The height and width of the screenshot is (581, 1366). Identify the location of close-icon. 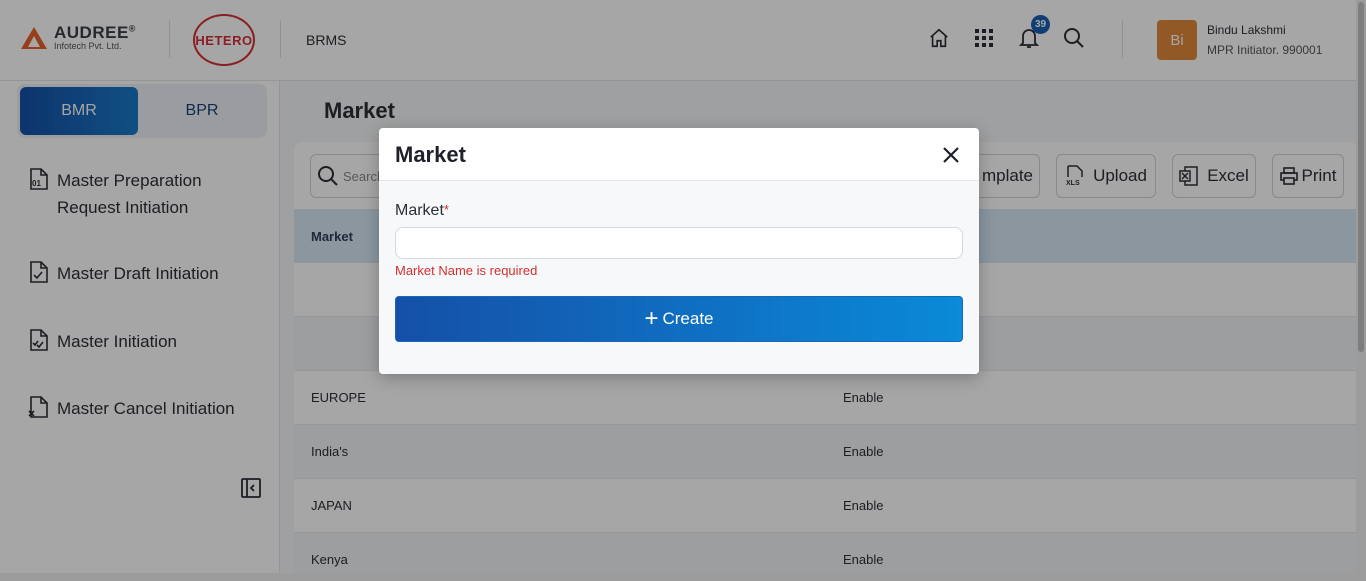
(951, 155).